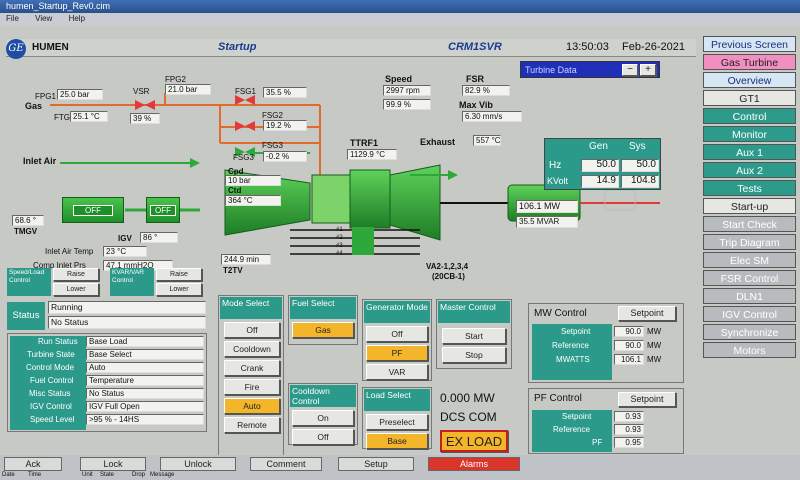 Image resolution: width=800 pixels, height=480 pixels. Describe the element at coordinates (252, 349) in the screenshot. I see `mode-cooldown-button: Cooldown` at that location.